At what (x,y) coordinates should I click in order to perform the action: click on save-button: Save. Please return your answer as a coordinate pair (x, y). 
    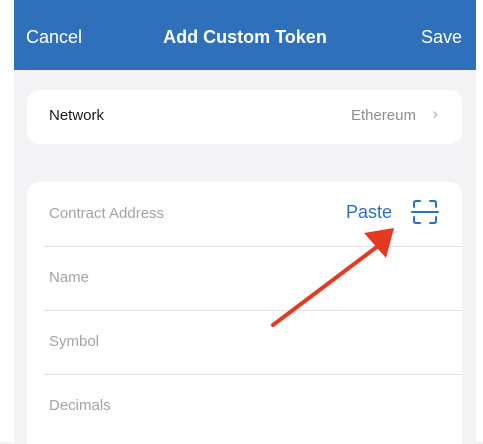
    Looking at the image, I should click on (441, 37).